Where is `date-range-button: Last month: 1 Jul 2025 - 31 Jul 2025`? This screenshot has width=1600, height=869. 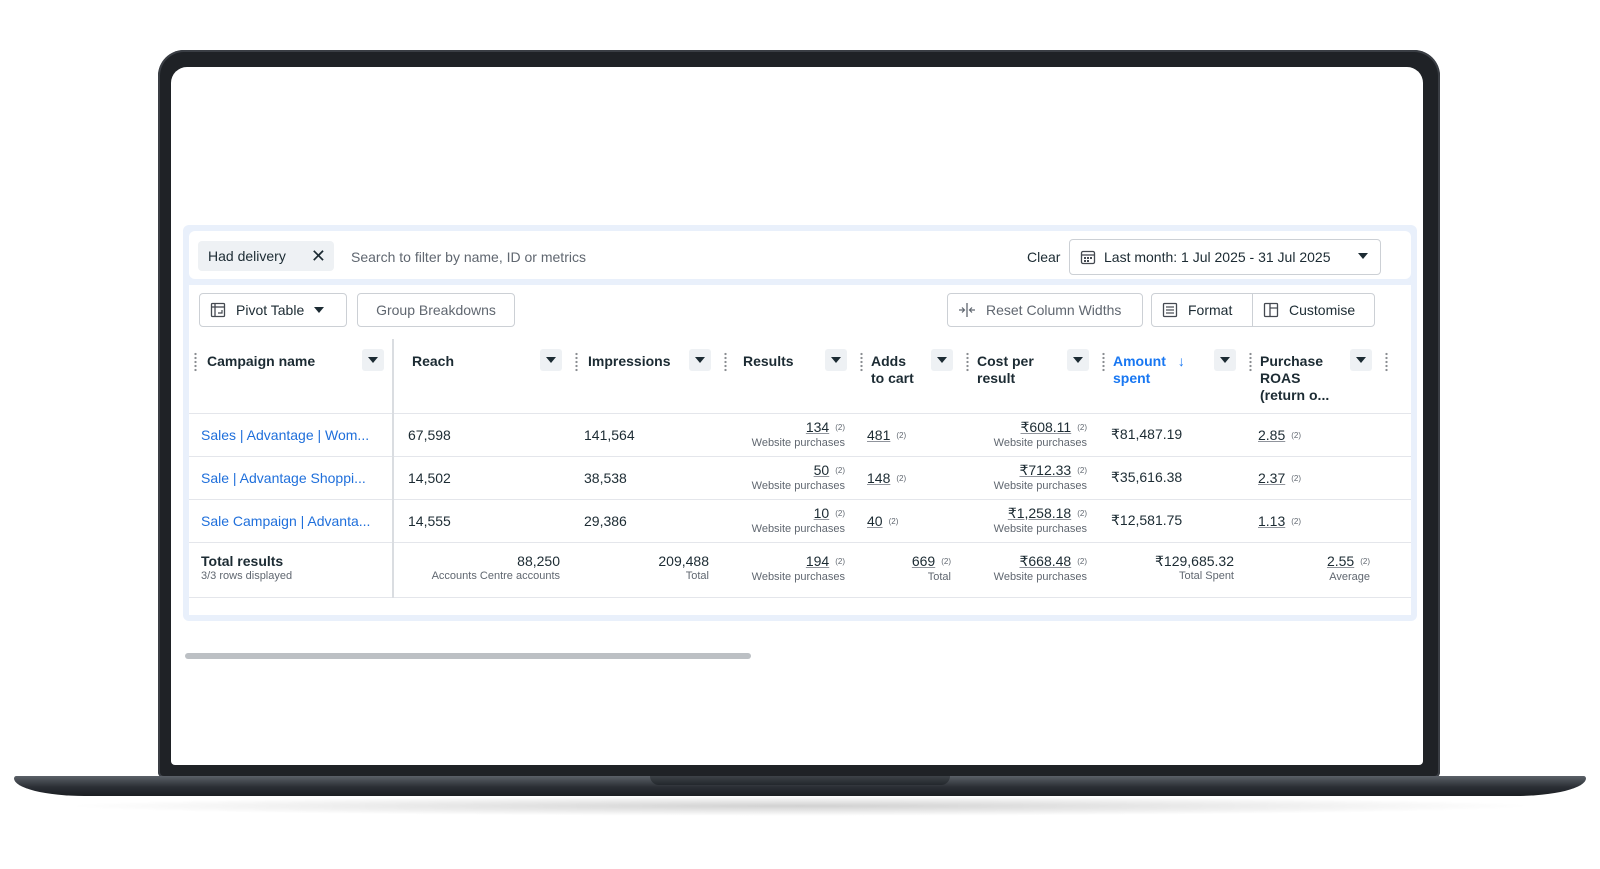 date-range-button: Last month: 1 Jul 2025 - 31 Jul 2025 is located at coordinates (1225, 257).